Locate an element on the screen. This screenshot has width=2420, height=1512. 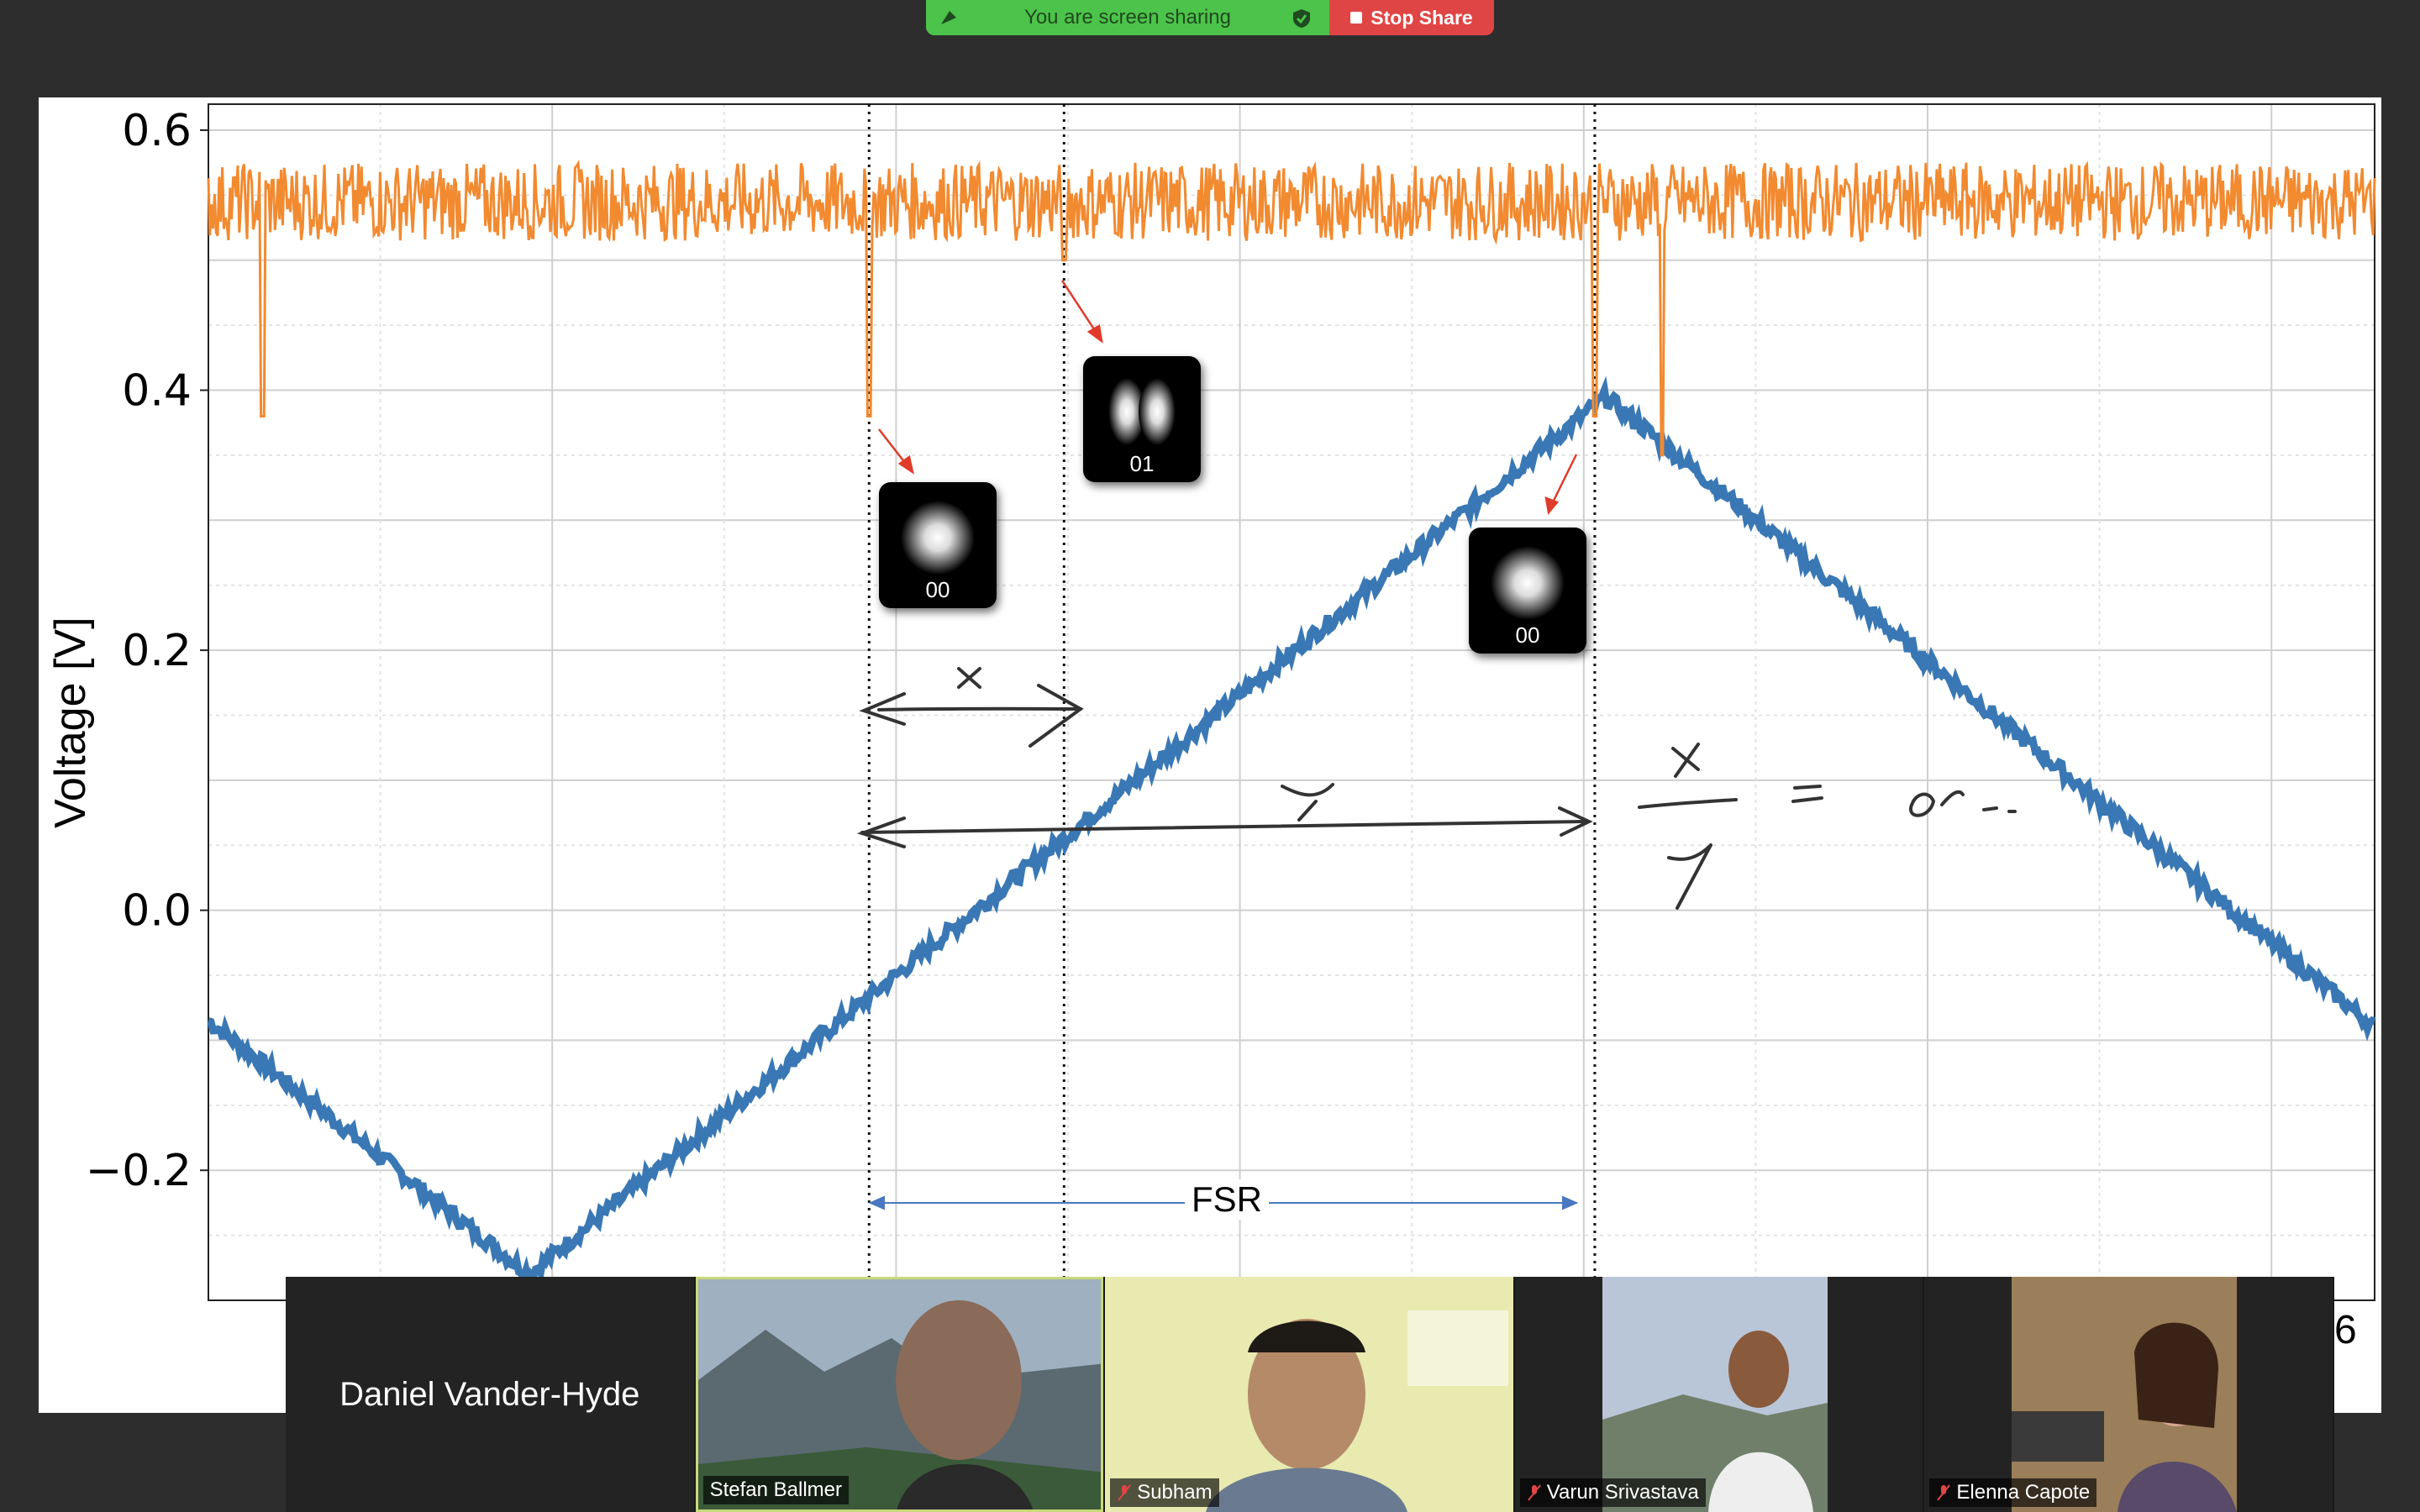
y-tick-label: 0.4 is located at coordinates (157, 391).